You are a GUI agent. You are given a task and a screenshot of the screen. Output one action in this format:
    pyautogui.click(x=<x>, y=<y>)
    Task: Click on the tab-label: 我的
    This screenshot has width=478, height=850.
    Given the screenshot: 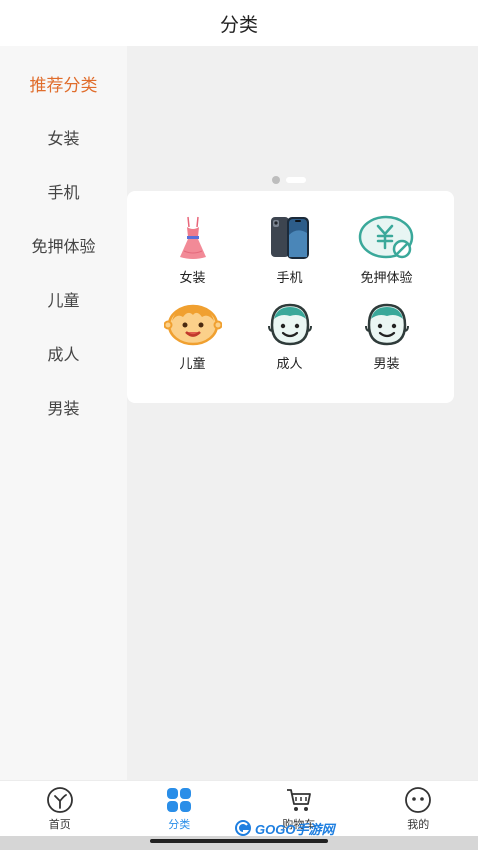 What is the action you would take?
    pyautogui.click(x=418, y=824)
    